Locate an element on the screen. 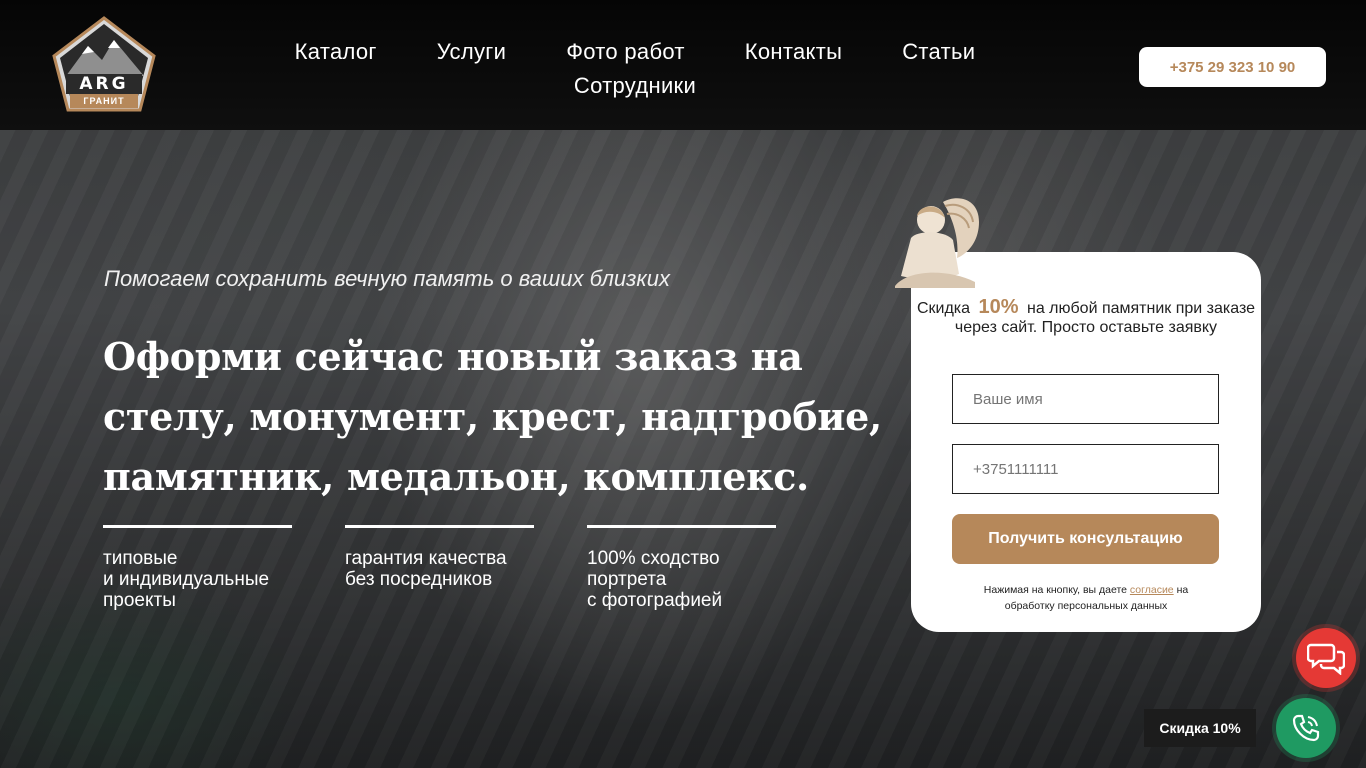 The width and height of the screenshot is (1366, 768). promo-before: Скидка is located at coordinates (943, 308).